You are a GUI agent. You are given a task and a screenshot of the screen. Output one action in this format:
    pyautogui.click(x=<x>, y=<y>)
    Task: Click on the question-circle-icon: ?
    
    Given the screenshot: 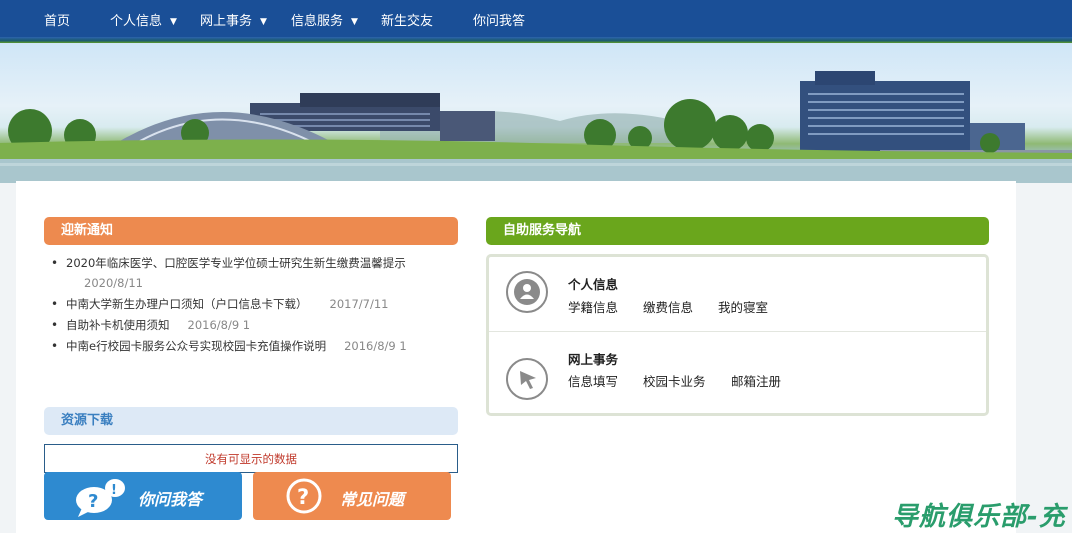 What is the action you would take?
    pyautogui.click(x=304, y=496)
    